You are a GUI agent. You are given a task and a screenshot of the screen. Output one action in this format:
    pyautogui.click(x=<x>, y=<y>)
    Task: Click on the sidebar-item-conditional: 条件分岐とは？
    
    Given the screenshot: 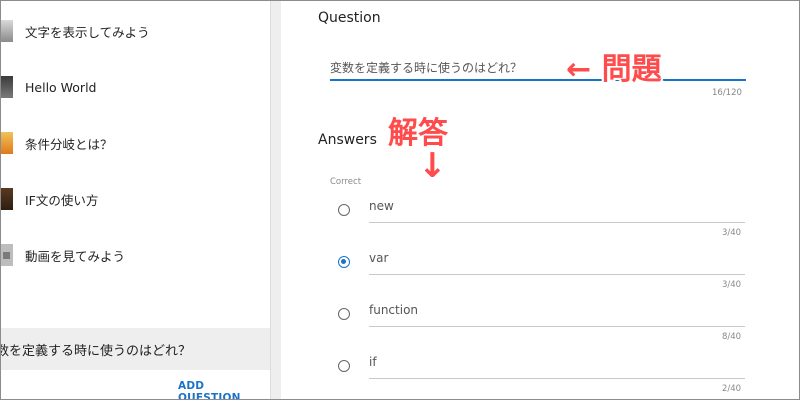 What is the action you would take?
    pyautogui.click(x=135, y=143)
    